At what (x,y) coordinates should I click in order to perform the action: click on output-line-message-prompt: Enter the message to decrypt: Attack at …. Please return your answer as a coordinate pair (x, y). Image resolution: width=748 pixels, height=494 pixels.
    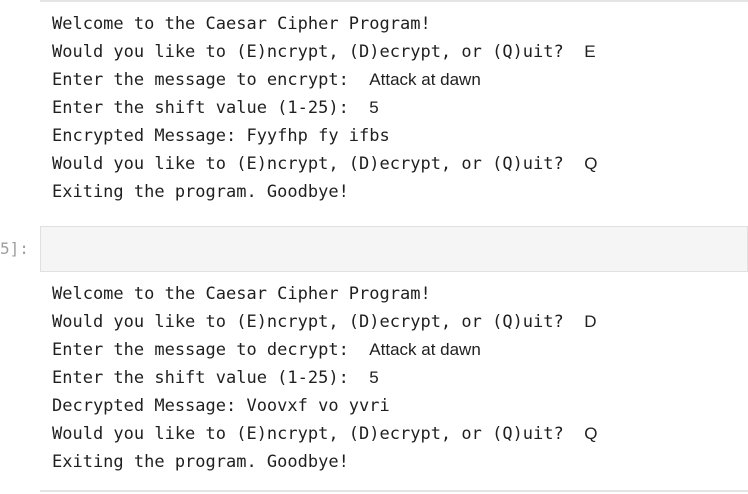
    Looking at the image, I should click on (266, 350).